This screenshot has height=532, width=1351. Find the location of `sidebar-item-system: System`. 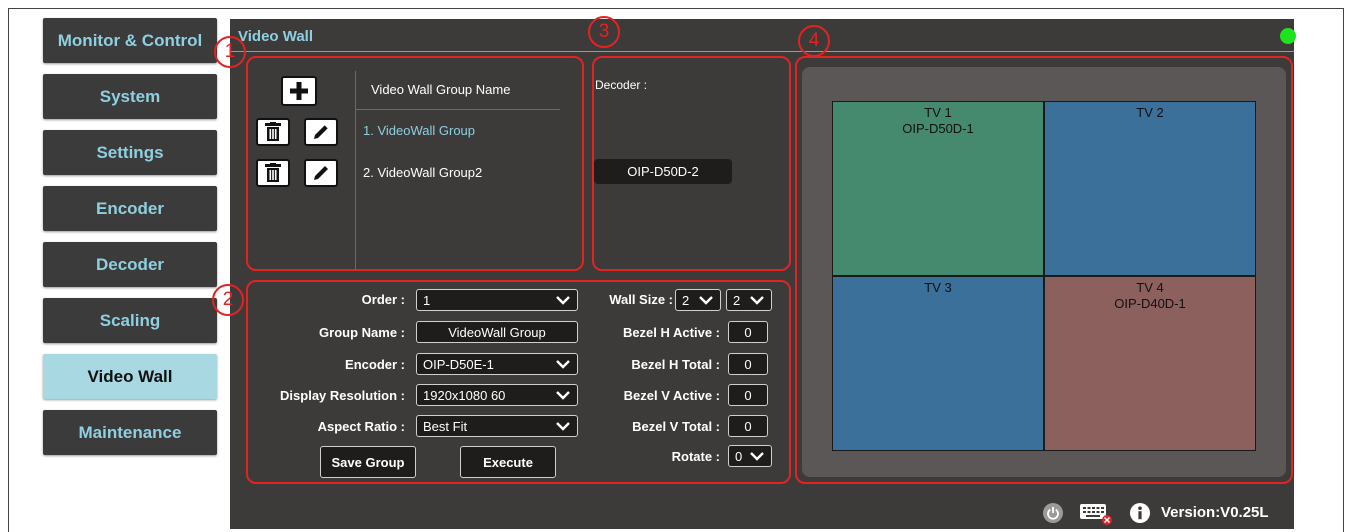

sidebar-item-system: System is located at coordinates (130, 96).